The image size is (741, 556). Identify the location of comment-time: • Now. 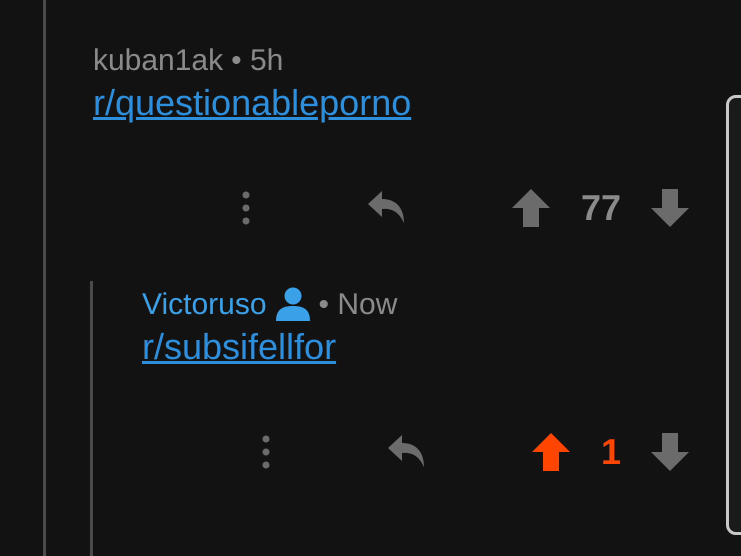
(358, 304).